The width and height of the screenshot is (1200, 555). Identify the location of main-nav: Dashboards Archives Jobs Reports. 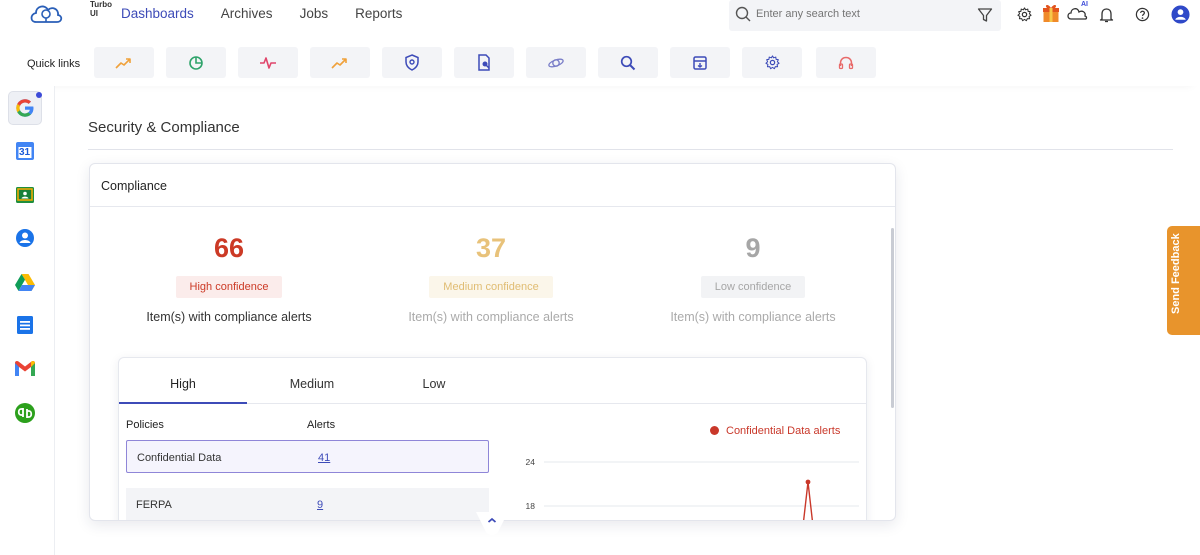
(275, 13).